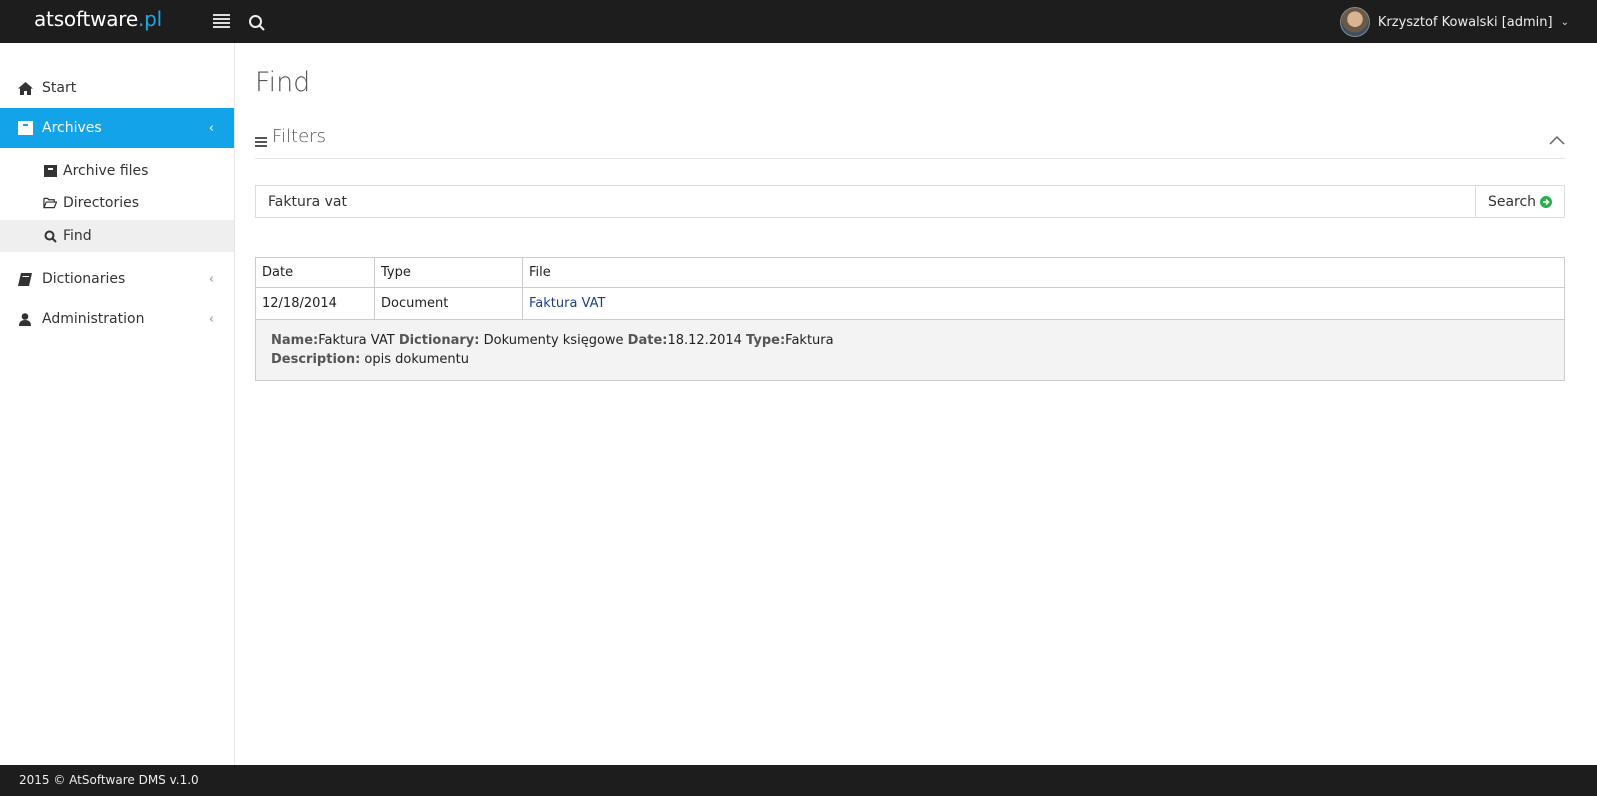 This screenshot has height=796, width=1597. What do you see at coordinates (25, 279) in the screenshot?
I see `book-icon` at bounding box center [25, 279].